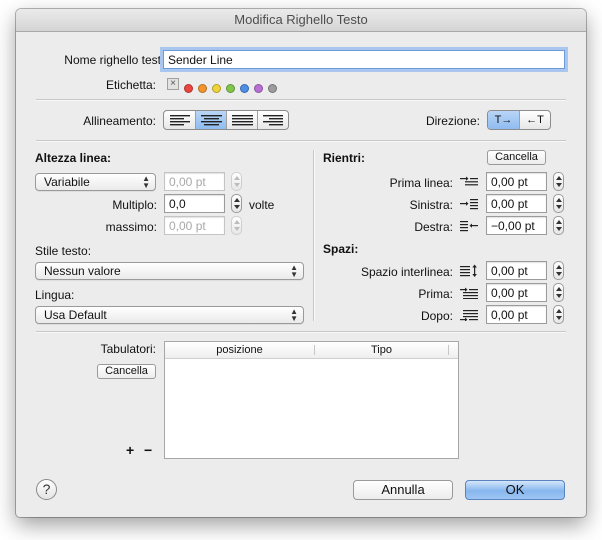 This screenshot has width=602, height=540. Describe the element at coordinates (468, 270) in the screenshot. I see `line-spacing-icon` at that location.